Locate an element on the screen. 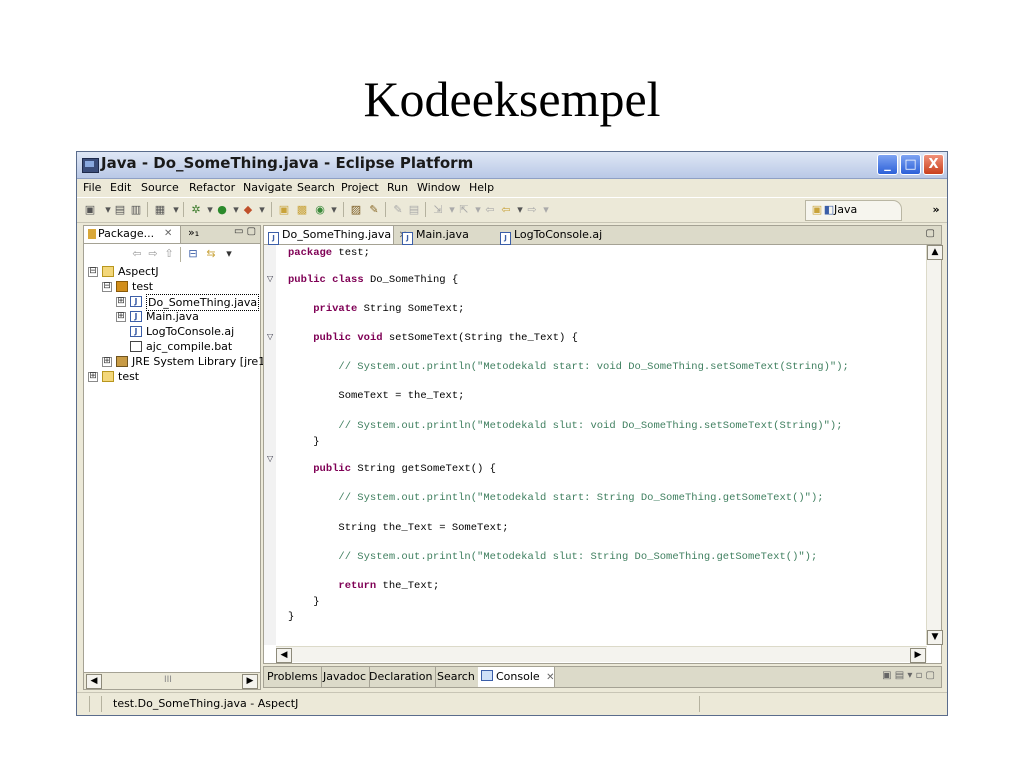 The width and height of the screenshot is (1024, 768). prev-annotation-icon: ⇱ is located at coordinates (464, 209).